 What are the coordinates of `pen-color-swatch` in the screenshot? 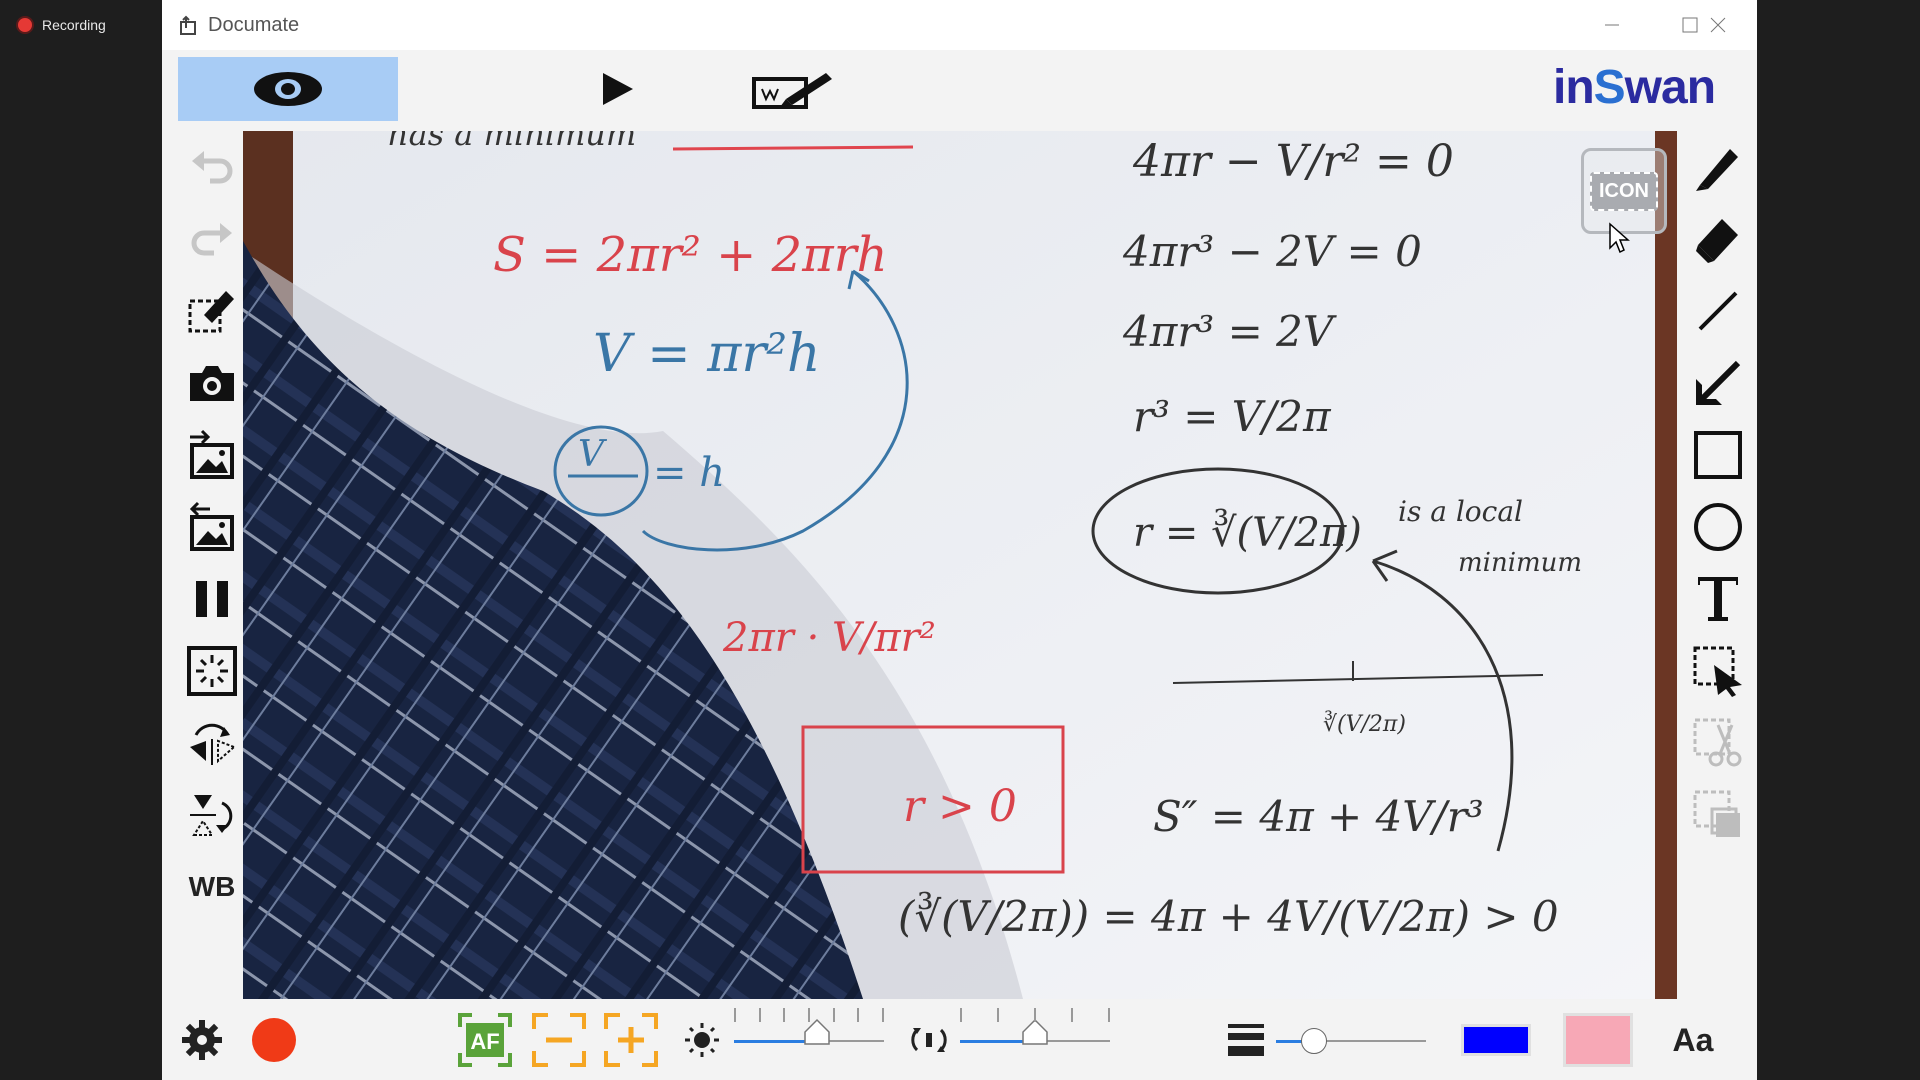 It's located at (1496, 1040).